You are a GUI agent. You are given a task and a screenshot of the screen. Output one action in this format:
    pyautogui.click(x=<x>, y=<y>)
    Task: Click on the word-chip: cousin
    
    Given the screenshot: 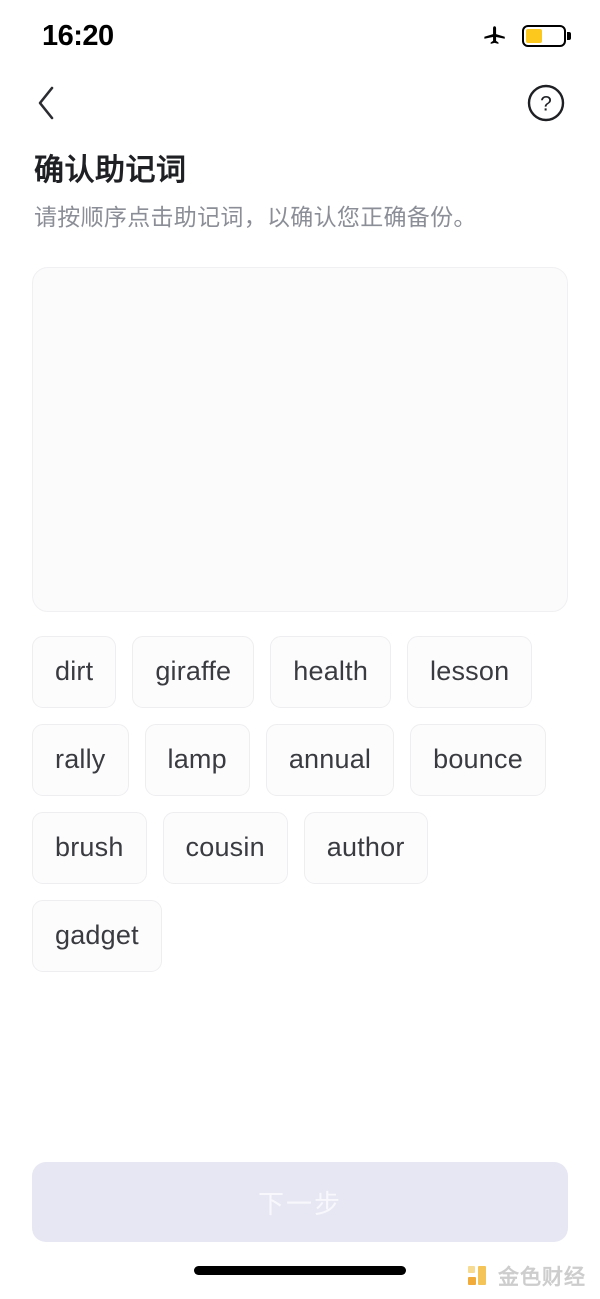 What is the action you would take?
    pyautogui.click(x=225, y=847)
    